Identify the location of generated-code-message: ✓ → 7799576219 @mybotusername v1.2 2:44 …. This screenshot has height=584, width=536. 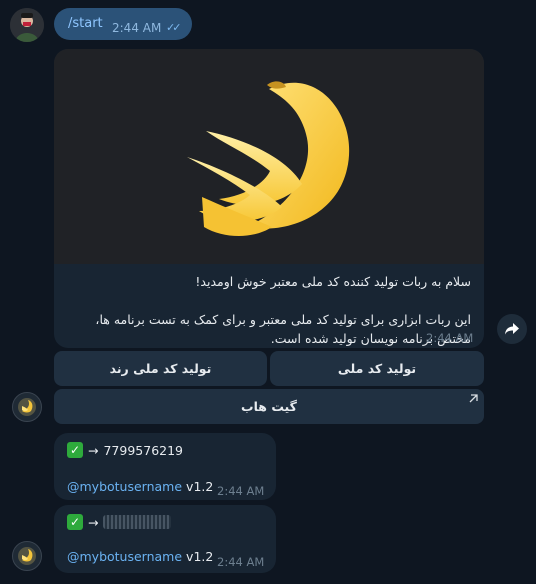
(165, 466).